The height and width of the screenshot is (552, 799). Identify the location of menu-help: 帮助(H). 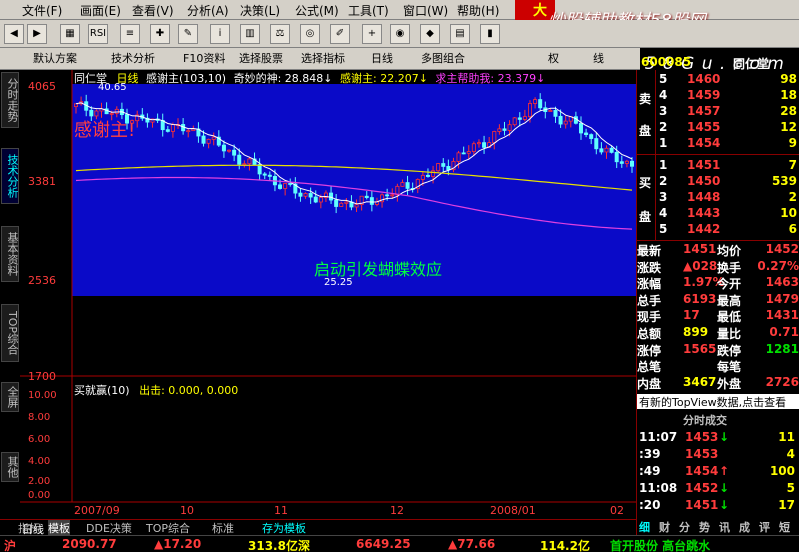
(478, 10).